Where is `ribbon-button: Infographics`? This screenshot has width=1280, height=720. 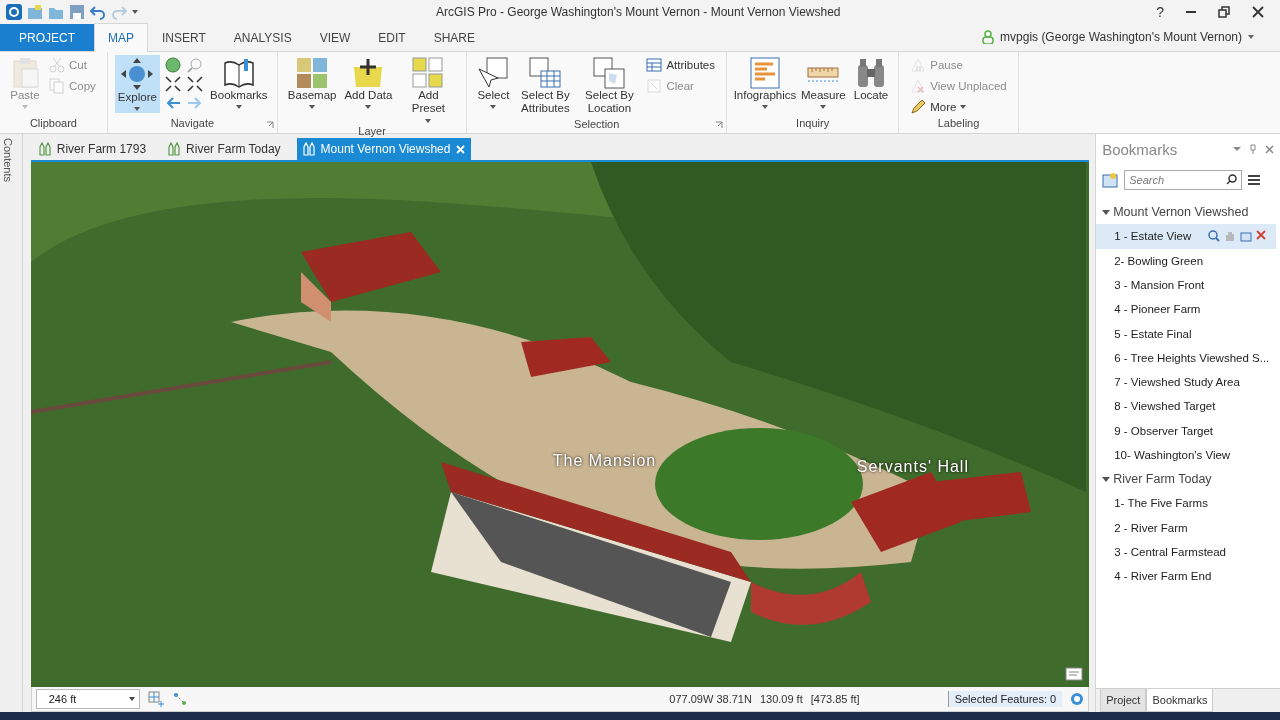 ribbon-button: Infographics is located at coordinates (765, 84).